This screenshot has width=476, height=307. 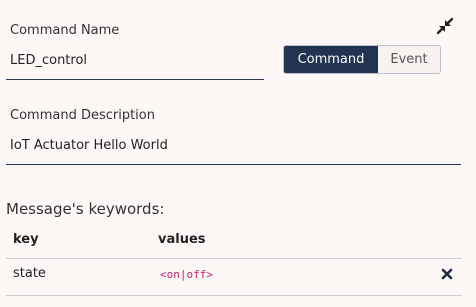 I want to click on command-name-label: Command Name, so click(x=65, y=30).